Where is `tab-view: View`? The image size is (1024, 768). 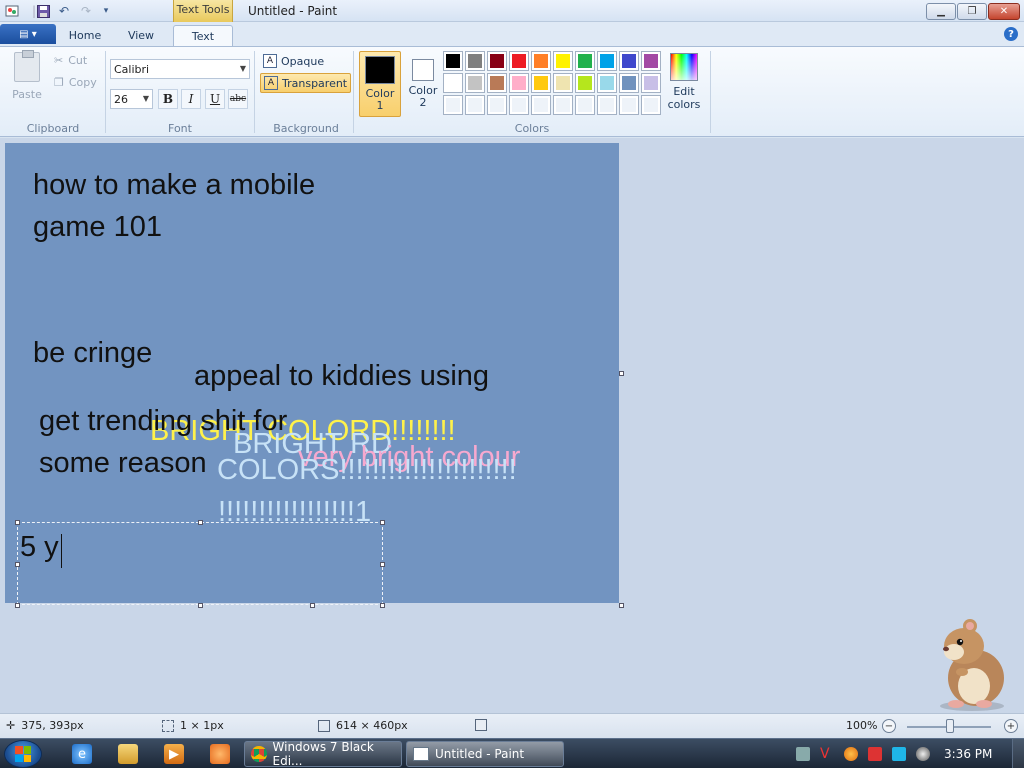 tab-view: View is located at coordinates (141, 35).